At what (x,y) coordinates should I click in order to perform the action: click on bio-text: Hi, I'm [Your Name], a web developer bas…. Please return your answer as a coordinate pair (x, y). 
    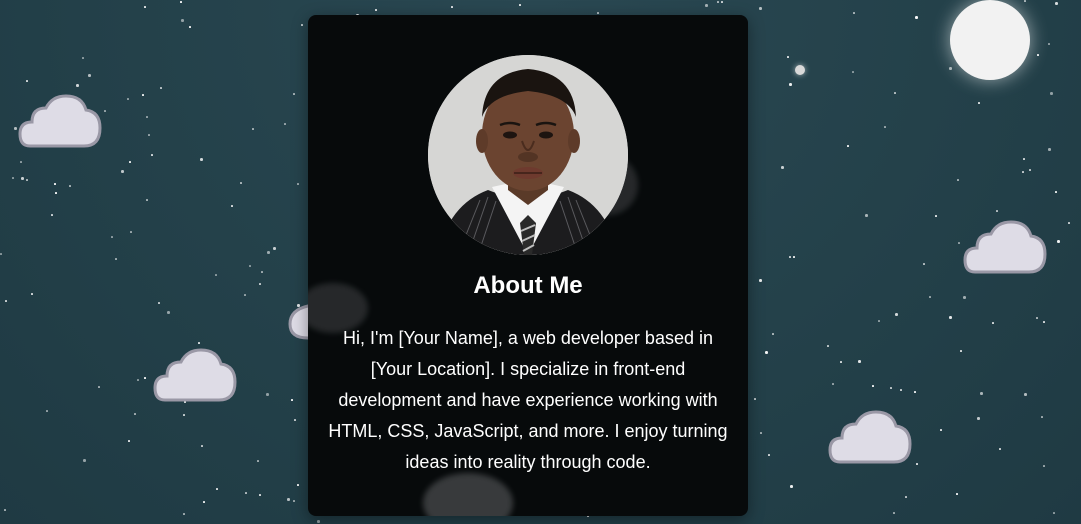
    Looking at the image, I should click on (528, 400).